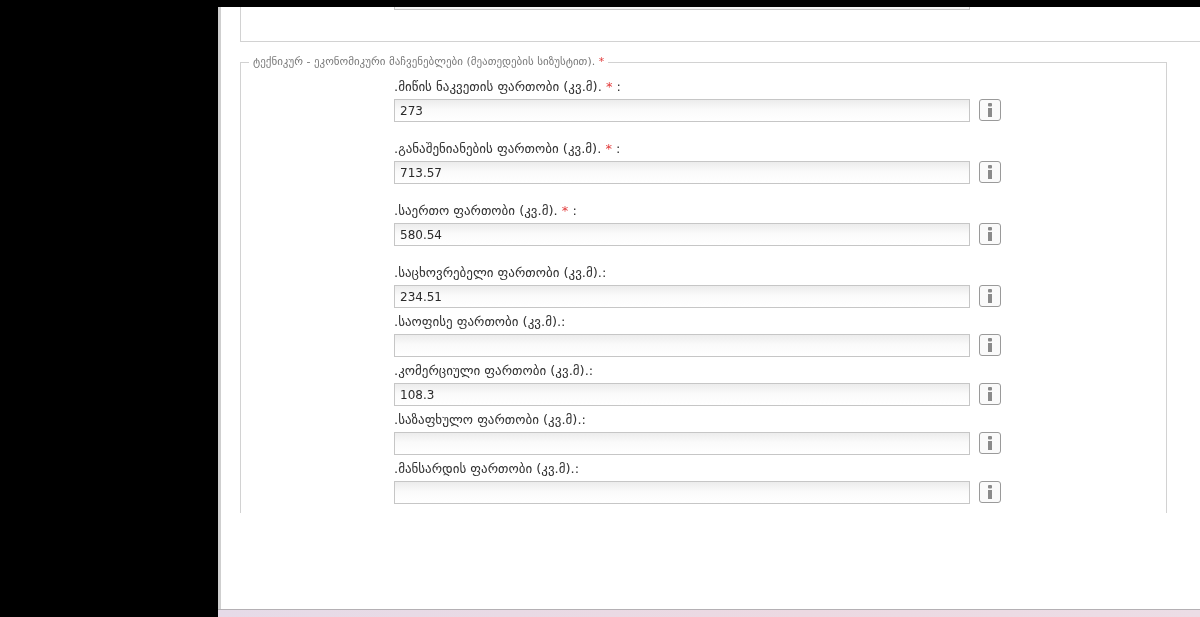  Describe the element at coordinates (682, 172) in the screenshot. I see `input-field: 713.57` at that location.